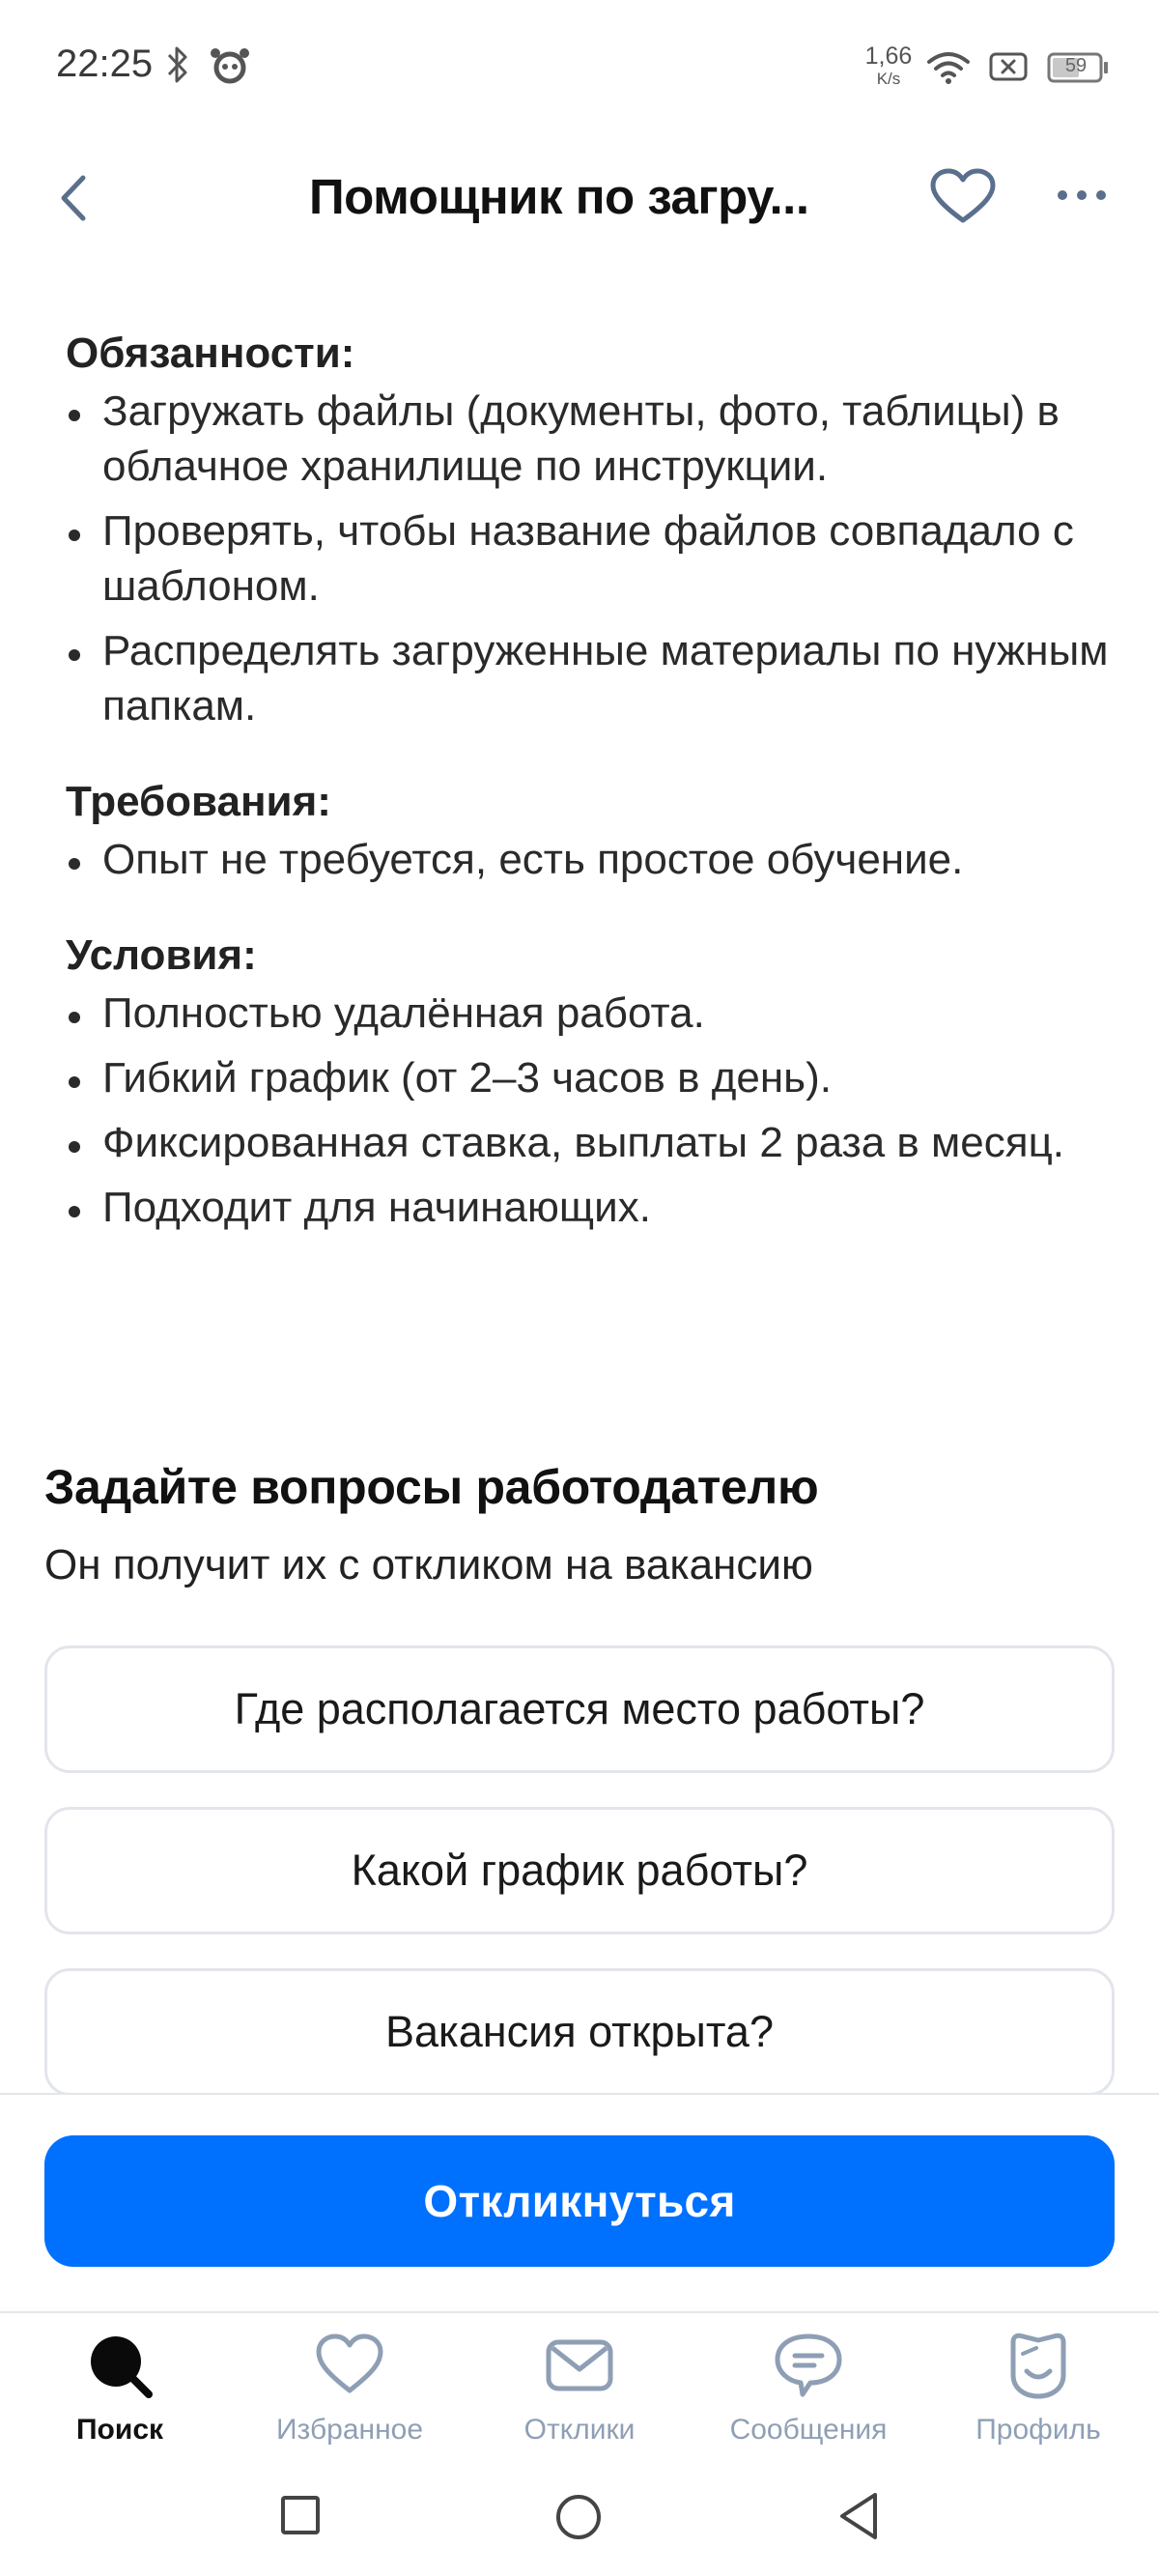 The width and height of the screenshot is (1159, 2576). Describe the element at coordinates (579, 2430) in the screenshot. I see `nav-label: Отклики` at that location.